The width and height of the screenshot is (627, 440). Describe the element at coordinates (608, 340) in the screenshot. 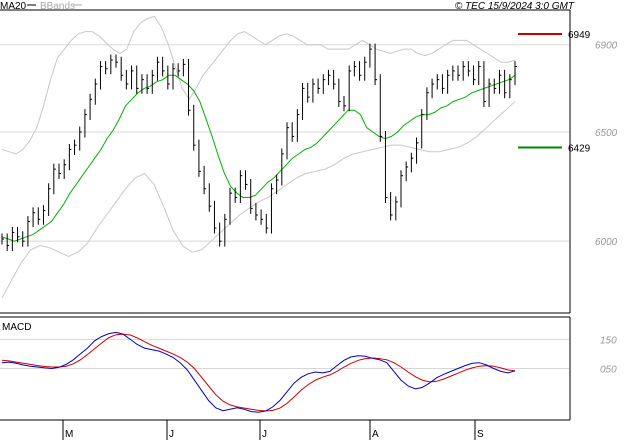

I see `macd-tick-label: 150` at that location.